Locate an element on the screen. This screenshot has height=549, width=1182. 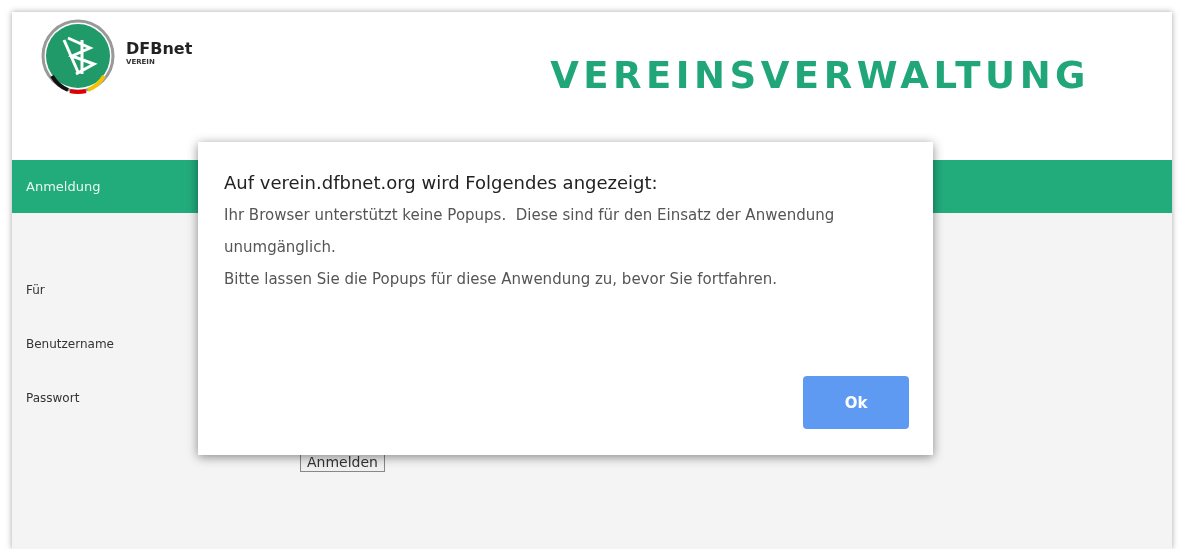
dialog-message: Bitte lassen Sie die Popups für diese Anwendung zu, bevor Sie fortfahren. is located at coordinates (501, 279).